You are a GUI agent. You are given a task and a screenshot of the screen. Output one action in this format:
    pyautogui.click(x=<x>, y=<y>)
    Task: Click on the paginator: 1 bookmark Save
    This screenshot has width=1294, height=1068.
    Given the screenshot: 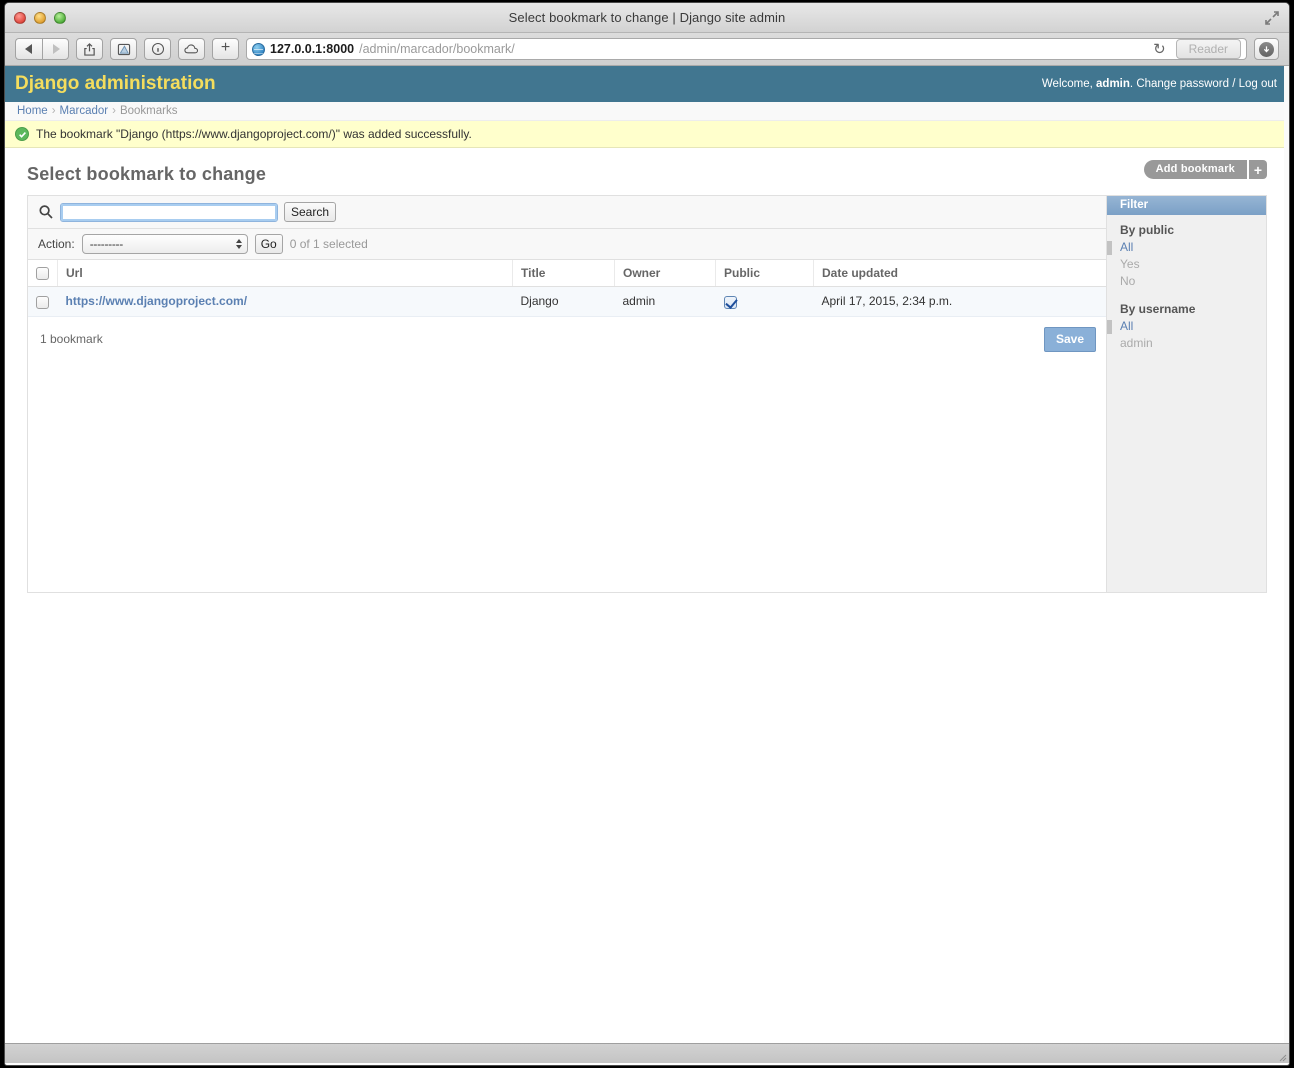 What is the action you would take?
    pyautogui.click(x=567, y=340)
    